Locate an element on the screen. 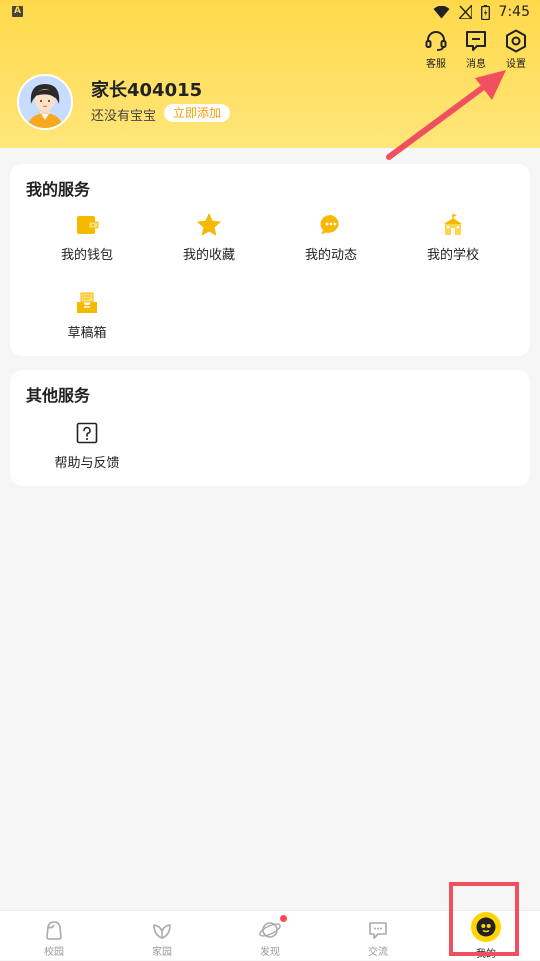 Image resolution: width=540 pixels, height=961 pixels. parent-avatar-icon is located at coordinates (45, 102).